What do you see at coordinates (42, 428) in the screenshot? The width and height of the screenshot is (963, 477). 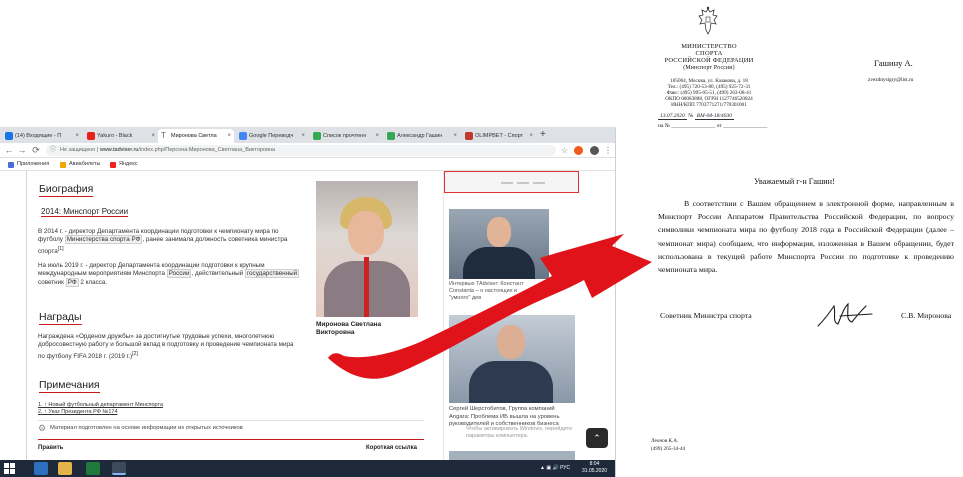 I see `gear-icon: ⚙` at bounding box center [42, 428].